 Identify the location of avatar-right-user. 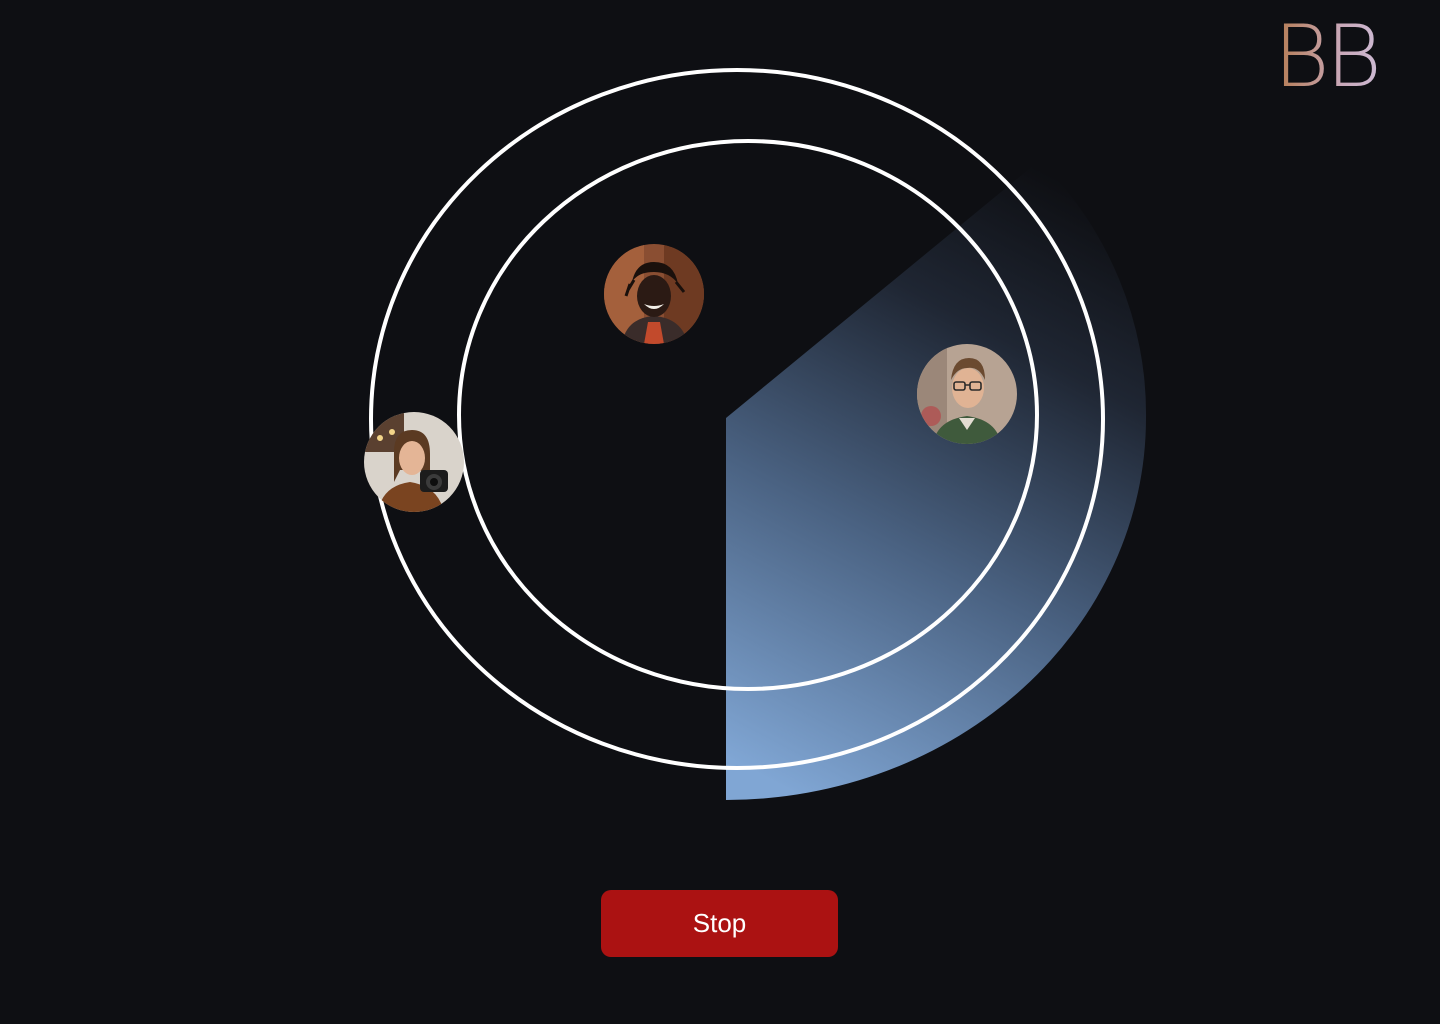
(967, 394).